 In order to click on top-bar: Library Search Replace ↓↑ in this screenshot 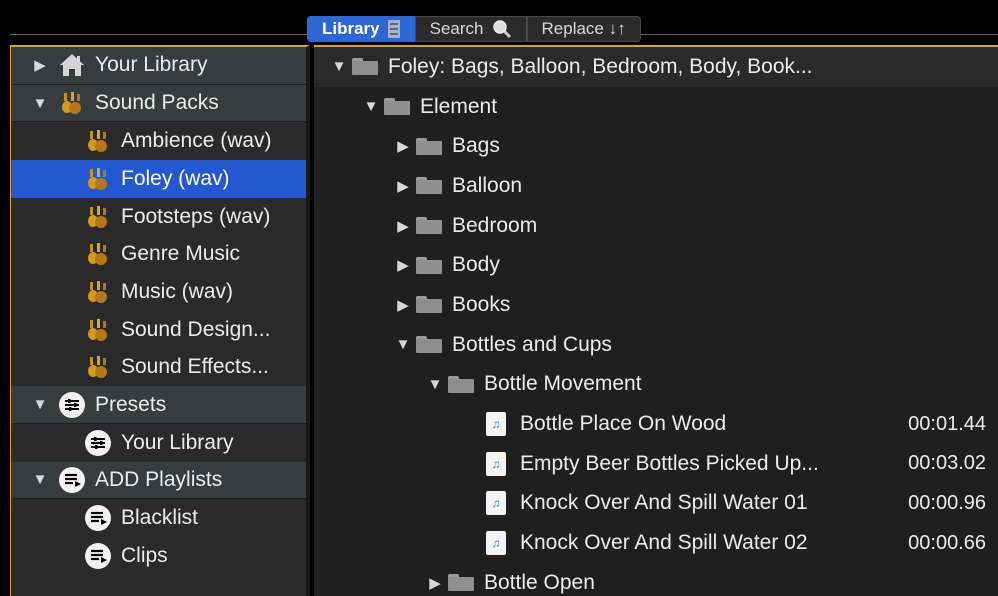, I will do `click(499, 22)`.